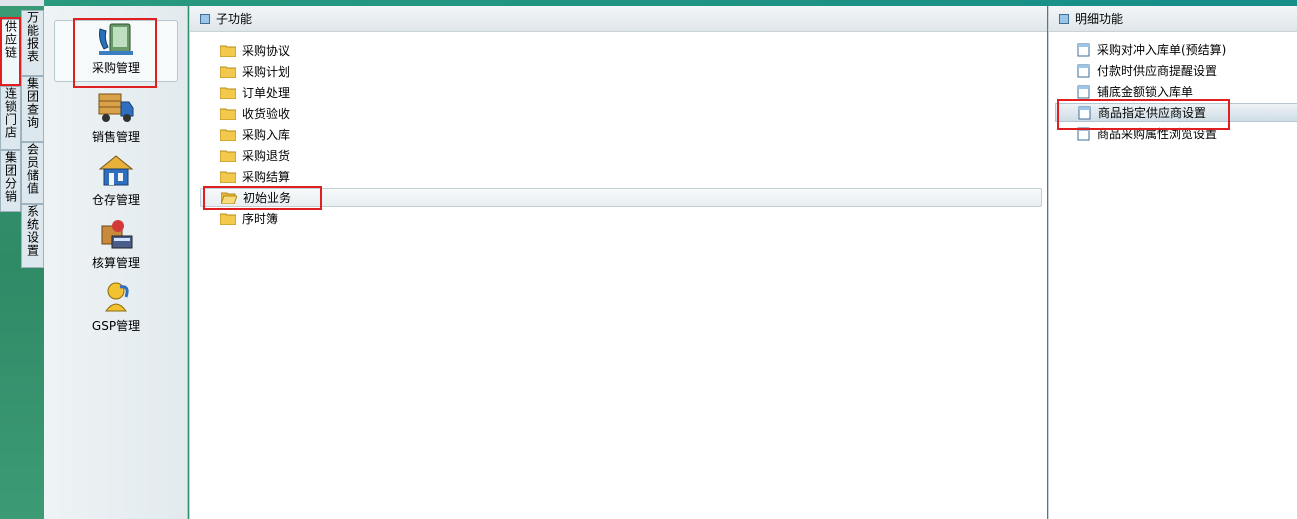  What do you see at coordinates (1152, 113) in the screenshot?
I see `detail-item-label: 商品指定供应商设置` at bounding box center [1152, 113].